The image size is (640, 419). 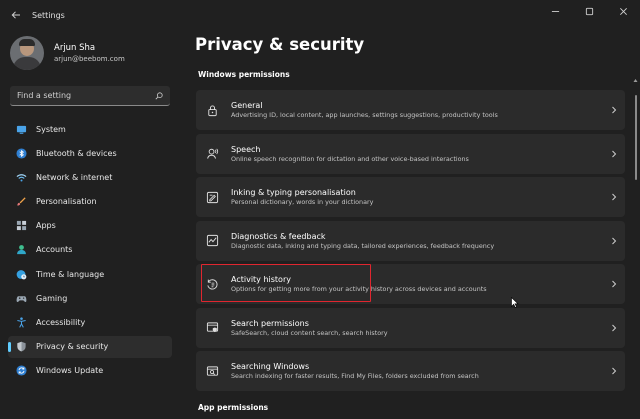 I want to click on close-button, so click(x=623, y=11).